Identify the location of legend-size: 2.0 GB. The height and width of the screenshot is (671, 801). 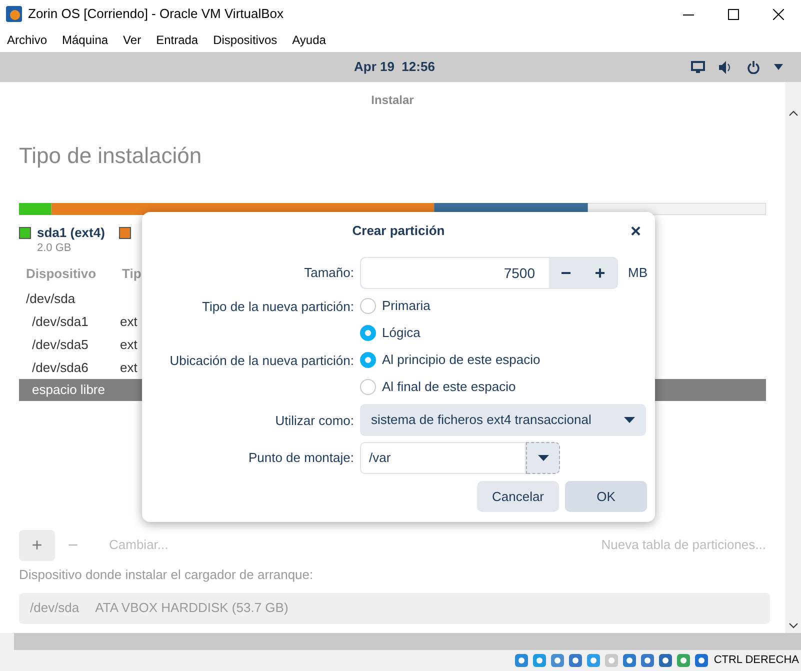
(54, 248).